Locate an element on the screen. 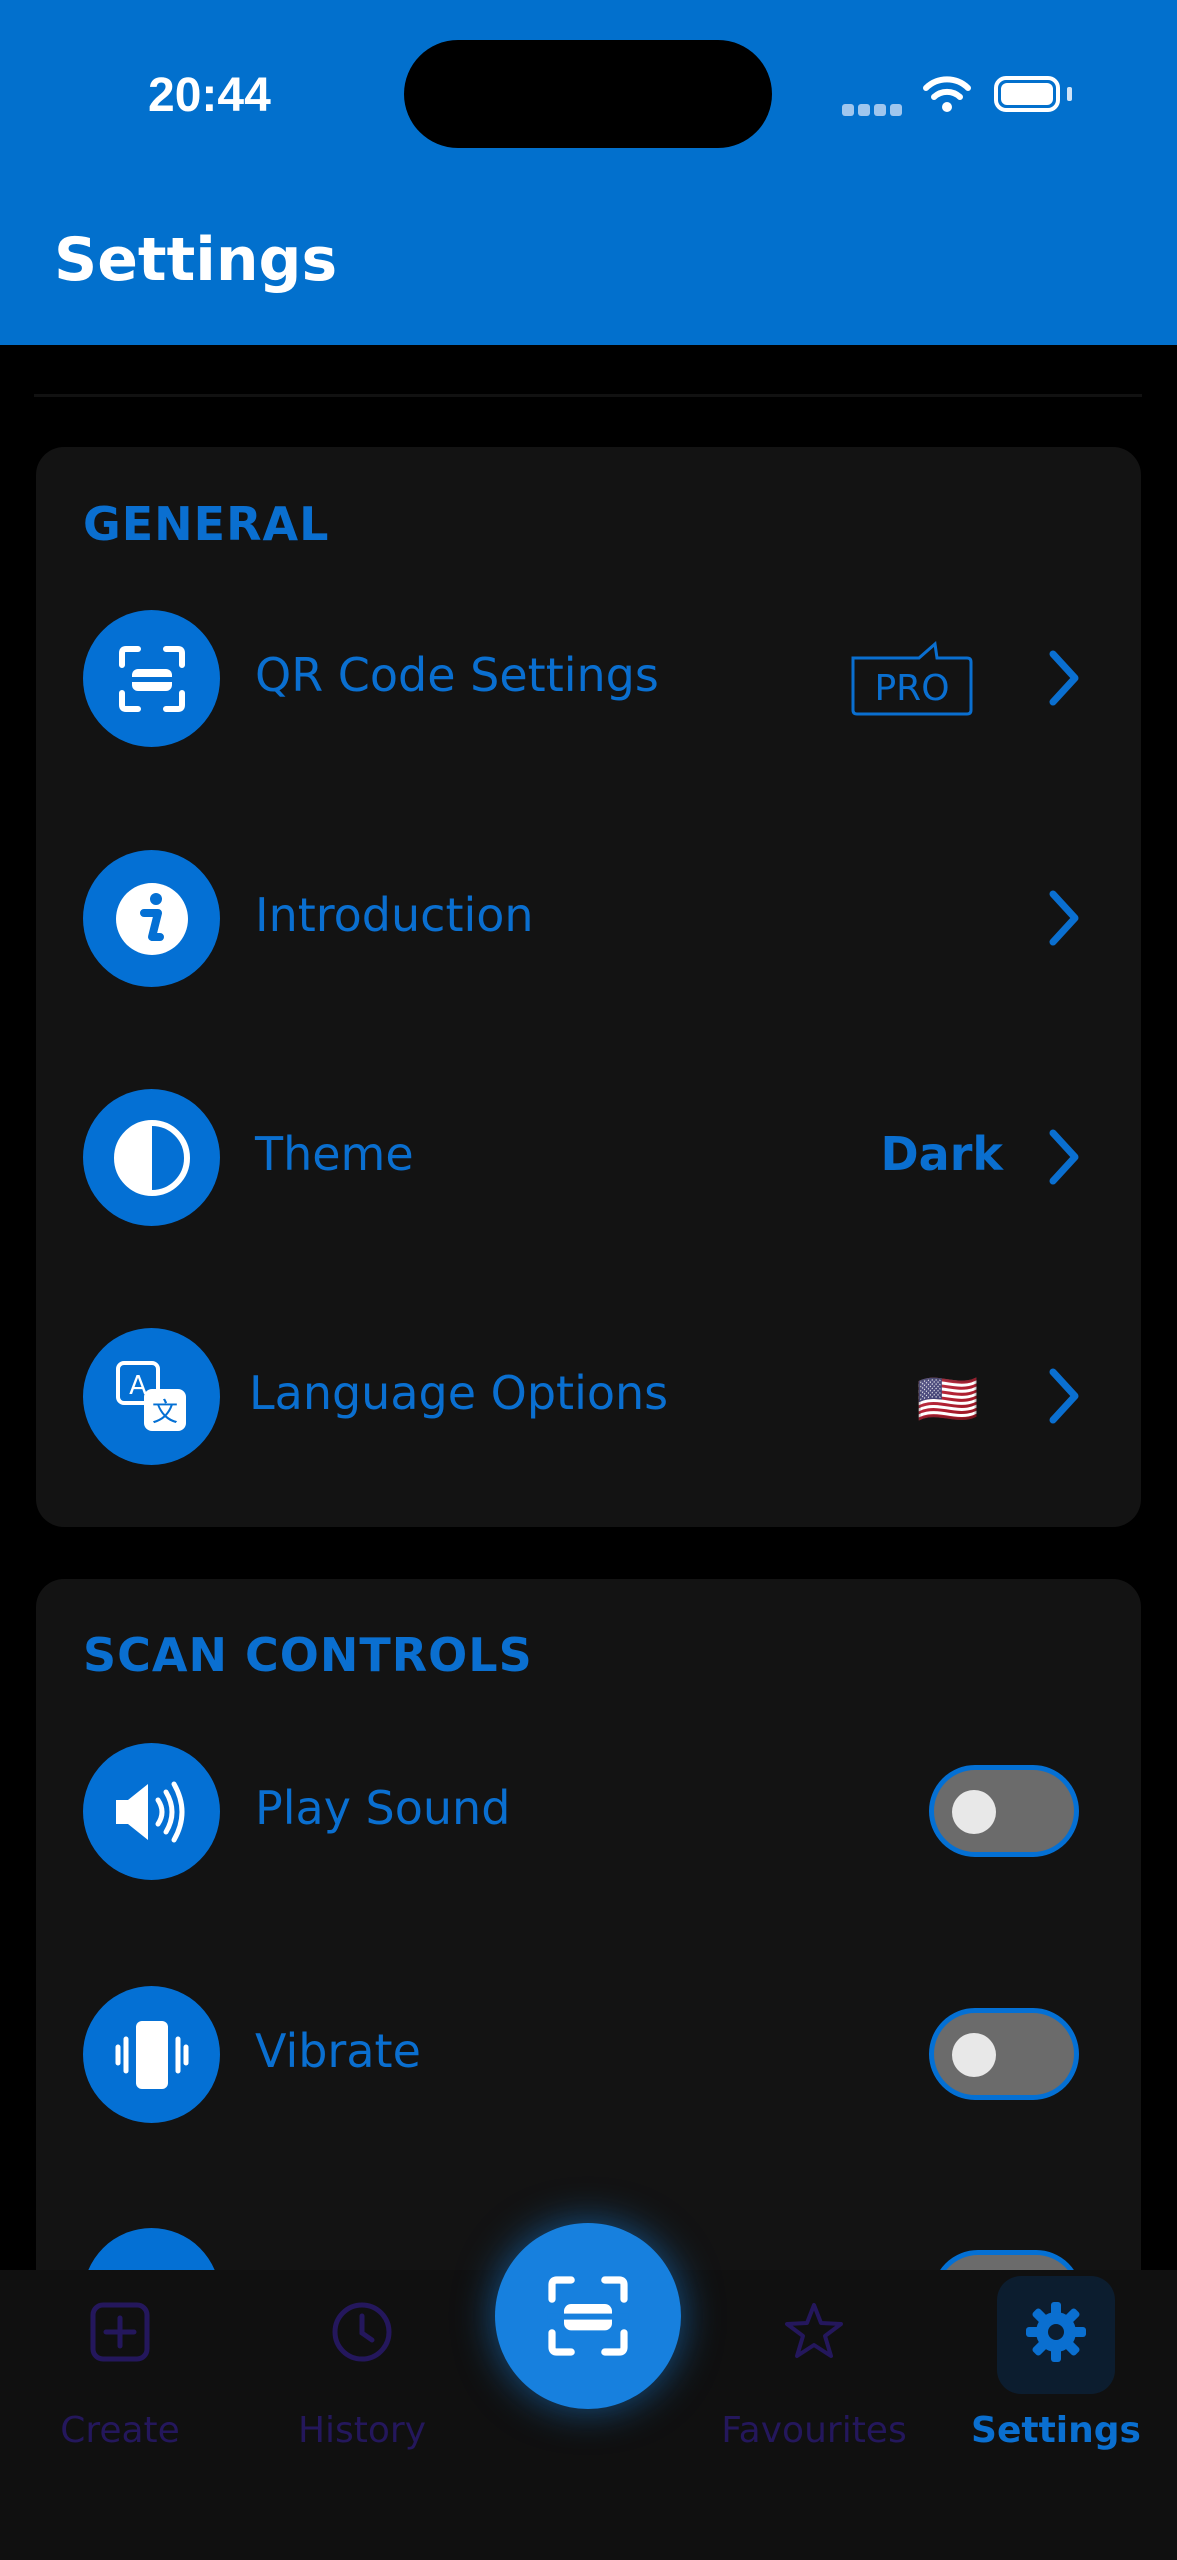 This screenshot has width=1177, height=2560. scan-button is located at coordinates (588, 2316).